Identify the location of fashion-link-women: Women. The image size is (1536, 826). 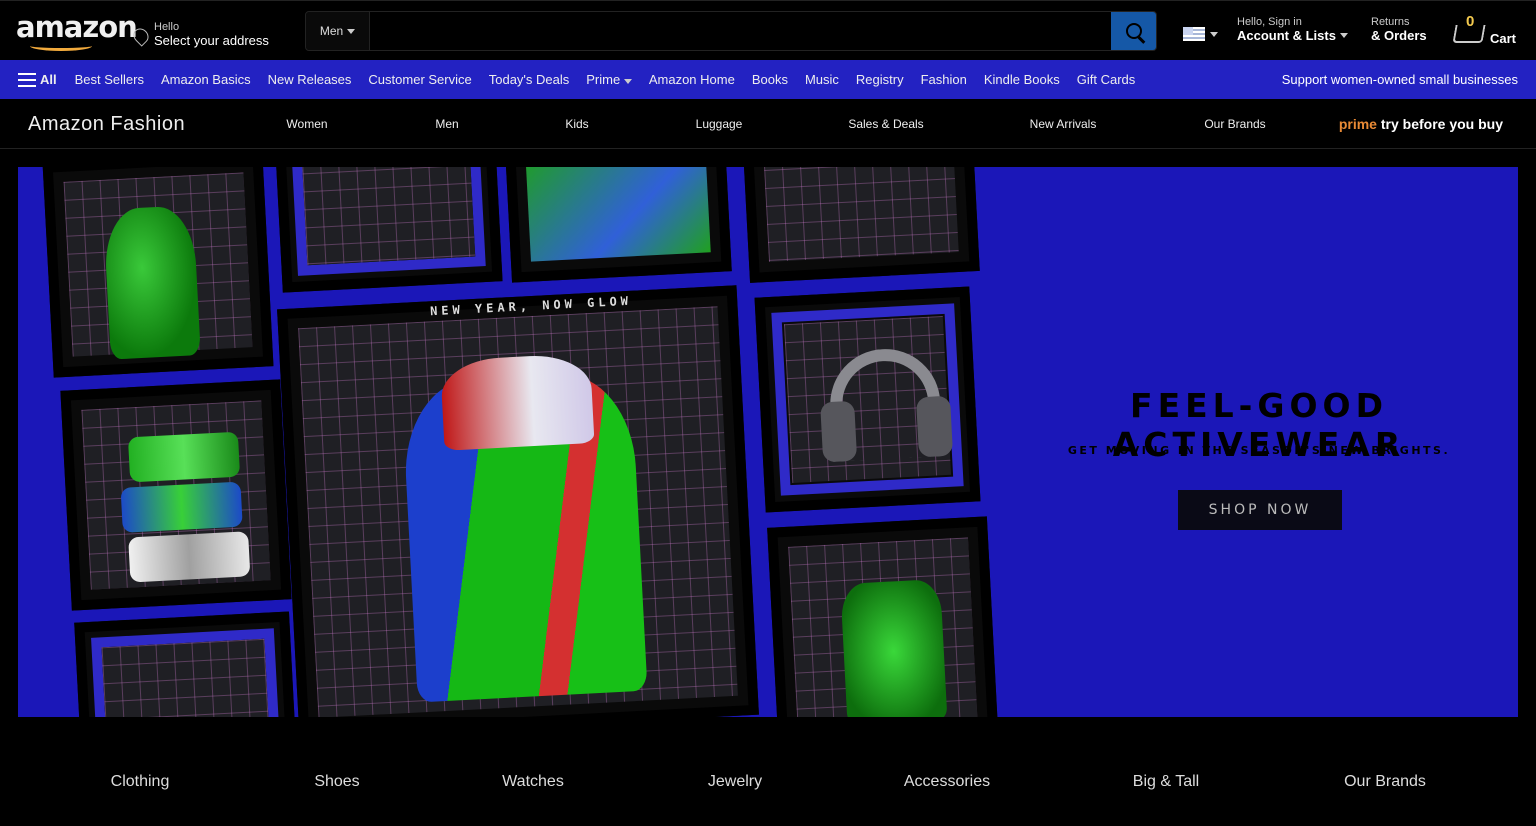
(306, 124).